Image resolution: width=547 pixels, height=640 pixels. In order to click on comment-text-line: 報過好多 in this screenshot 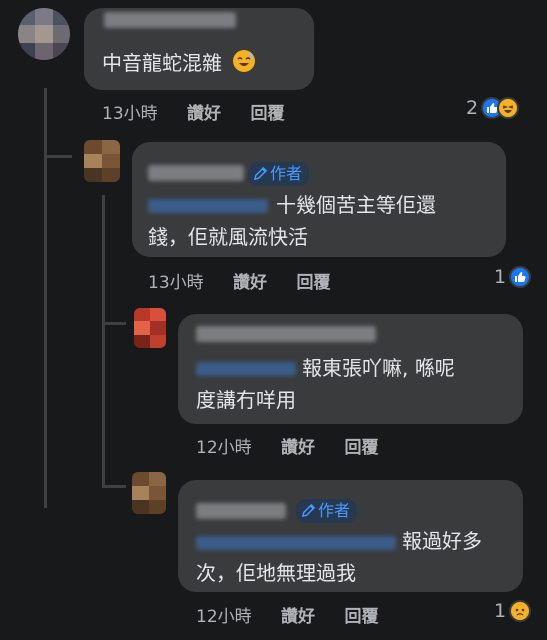, I will do `click(442, 541)`.